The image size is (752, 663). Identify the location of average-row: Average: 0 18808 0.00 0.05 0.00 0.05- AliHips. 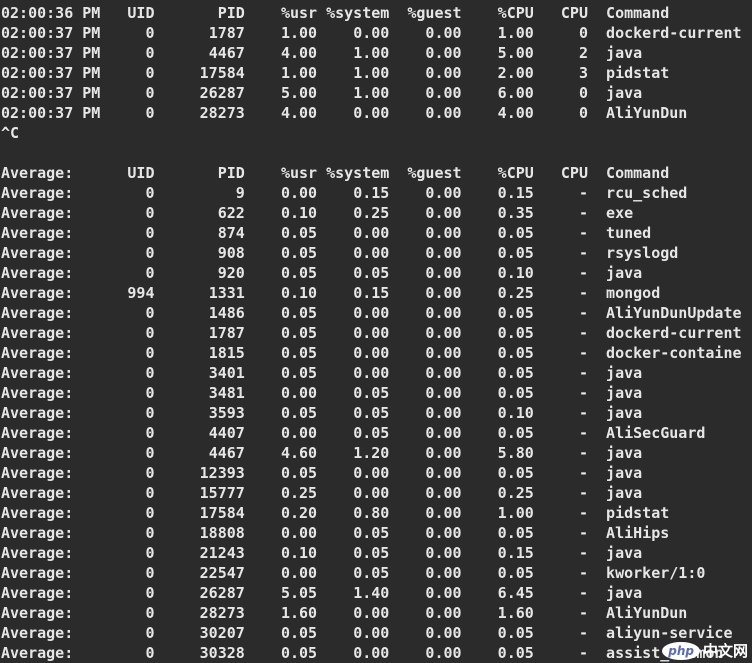
(376, 533).